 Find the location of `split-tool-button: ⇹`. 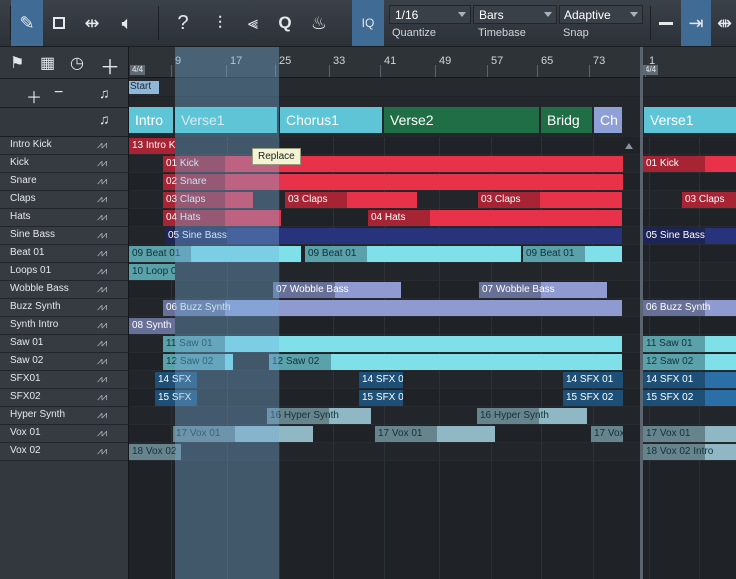

split-tool-button: ⇹ is located at coordinates (92, 23).